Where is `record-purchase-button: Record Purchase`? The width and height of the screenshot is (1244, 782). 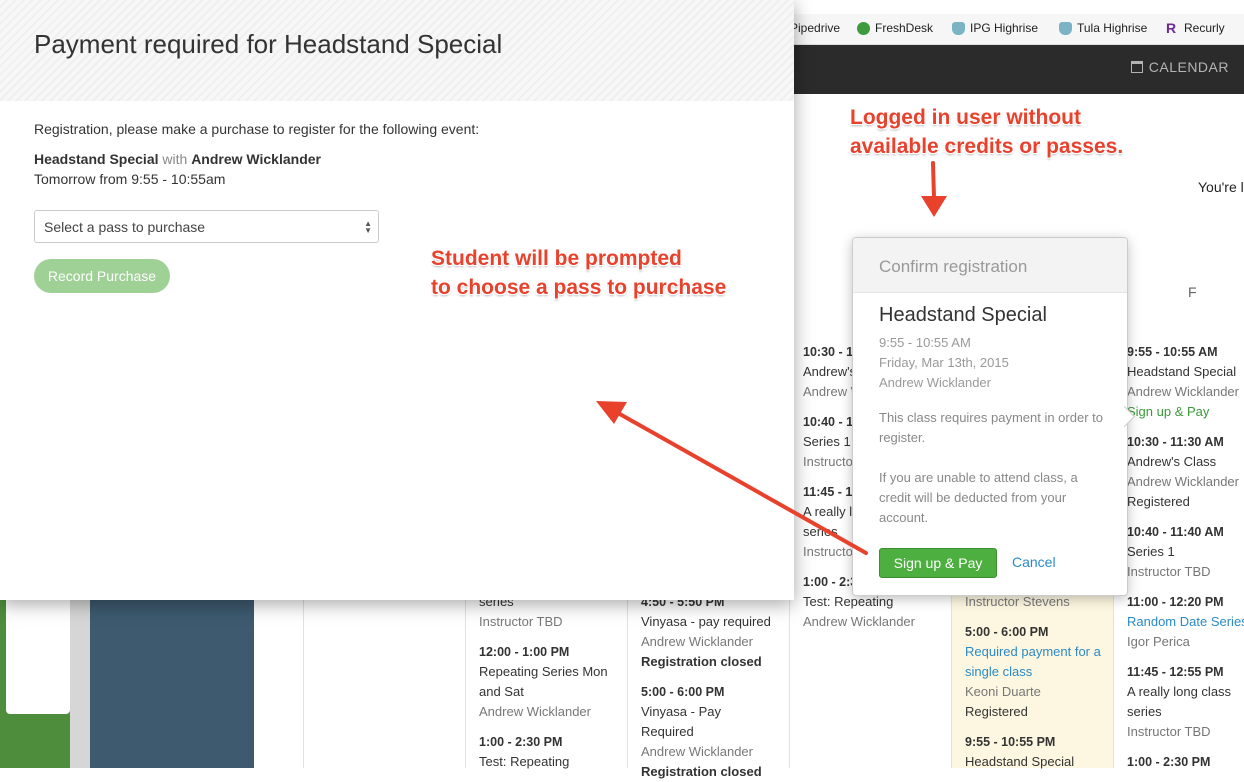 record-purchase-button: Record Purchase is located at coordinates (102, 276).